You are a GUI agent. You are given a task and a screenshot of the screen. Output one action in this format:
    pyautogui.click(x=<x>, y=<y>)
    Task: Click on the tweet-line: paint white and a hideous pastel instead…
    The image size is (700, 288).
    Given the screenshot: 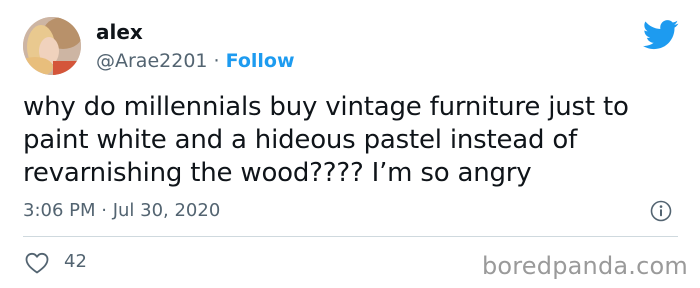 What is the action you would take?
    pyautogui.click(x=300, y=140)
    